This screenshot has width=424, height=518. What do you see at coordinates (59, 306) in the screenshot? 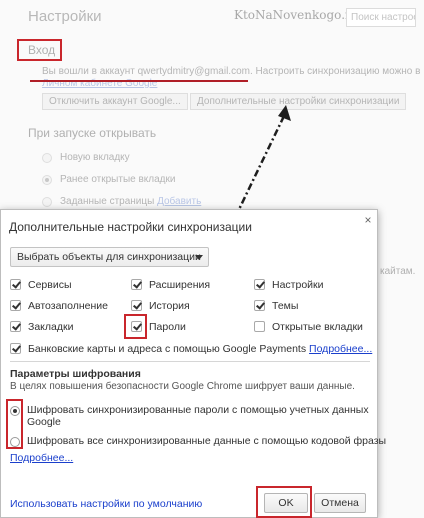
I see `sync-item-autofill: Автозаполнение` at bounding box center [59, 306].